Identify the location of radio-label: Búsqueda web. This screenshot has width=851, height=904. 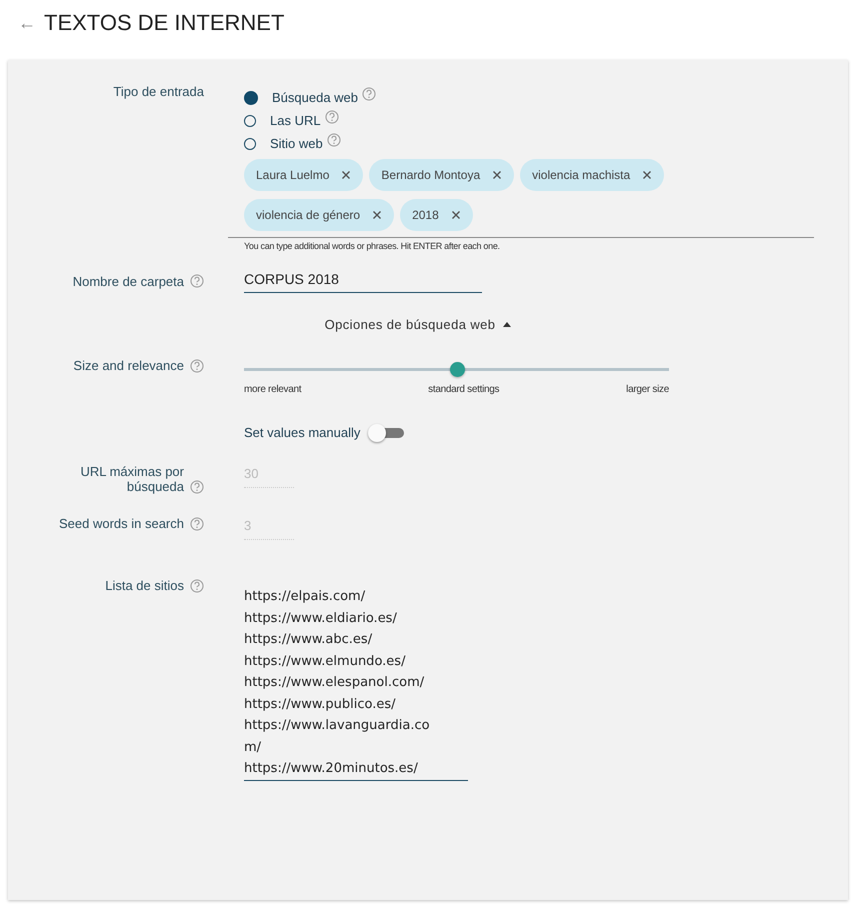
(315, 97).